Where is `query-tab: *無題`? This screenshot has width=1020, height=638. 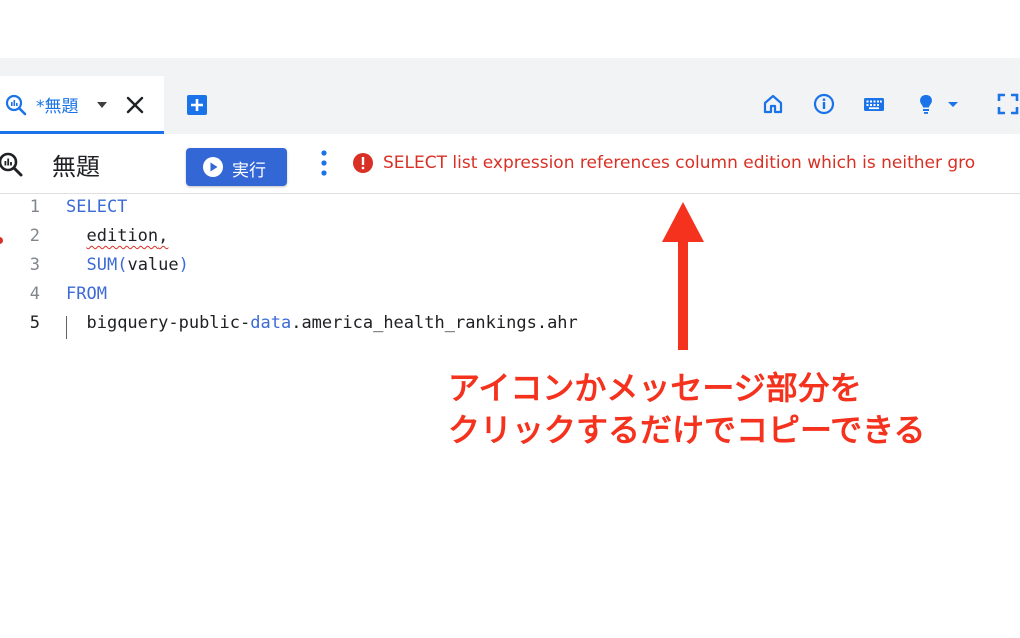 query-tab: *無題 is located at coordinates (82, 105).